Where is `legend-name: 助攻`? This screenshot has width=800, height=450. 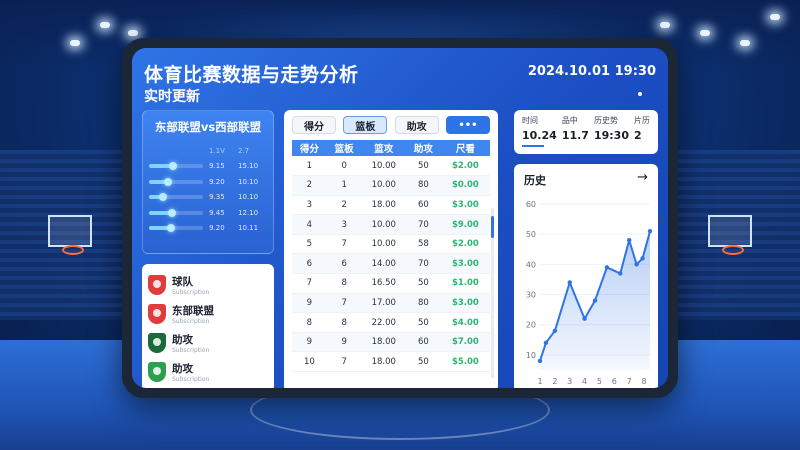 legend-name: 助攻 is located at coordinates (182, 339).